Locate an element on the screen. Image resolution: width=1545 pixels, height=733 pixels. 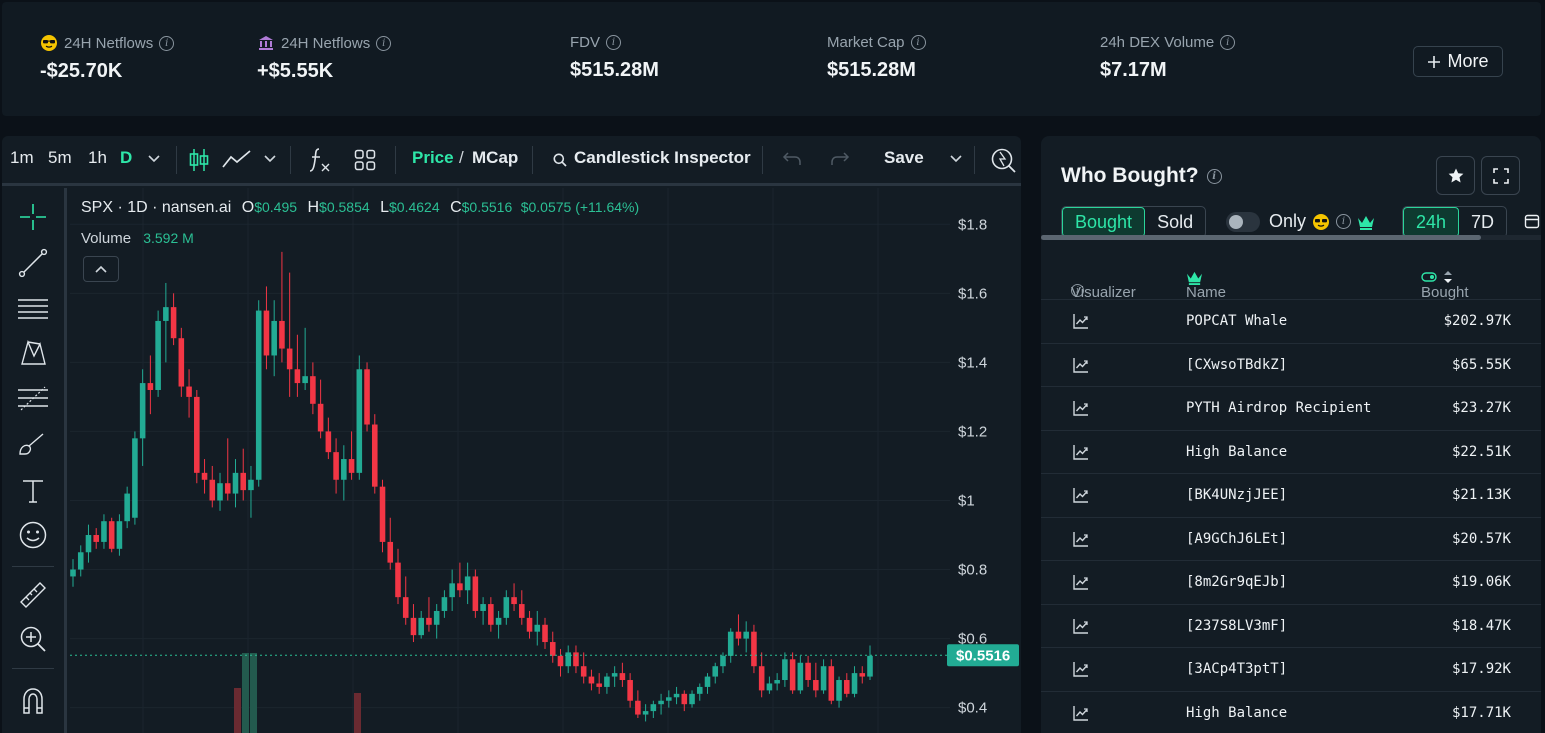
close-value: $0.5516 is located at coordinates (487, 207).